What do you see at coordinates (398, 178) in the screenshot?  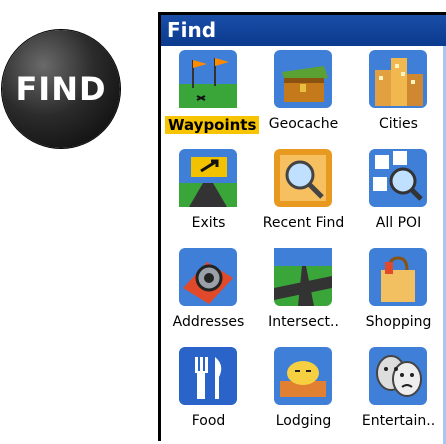 I see `all-poi-magnifier-icon` at bounding box center [398, 178].